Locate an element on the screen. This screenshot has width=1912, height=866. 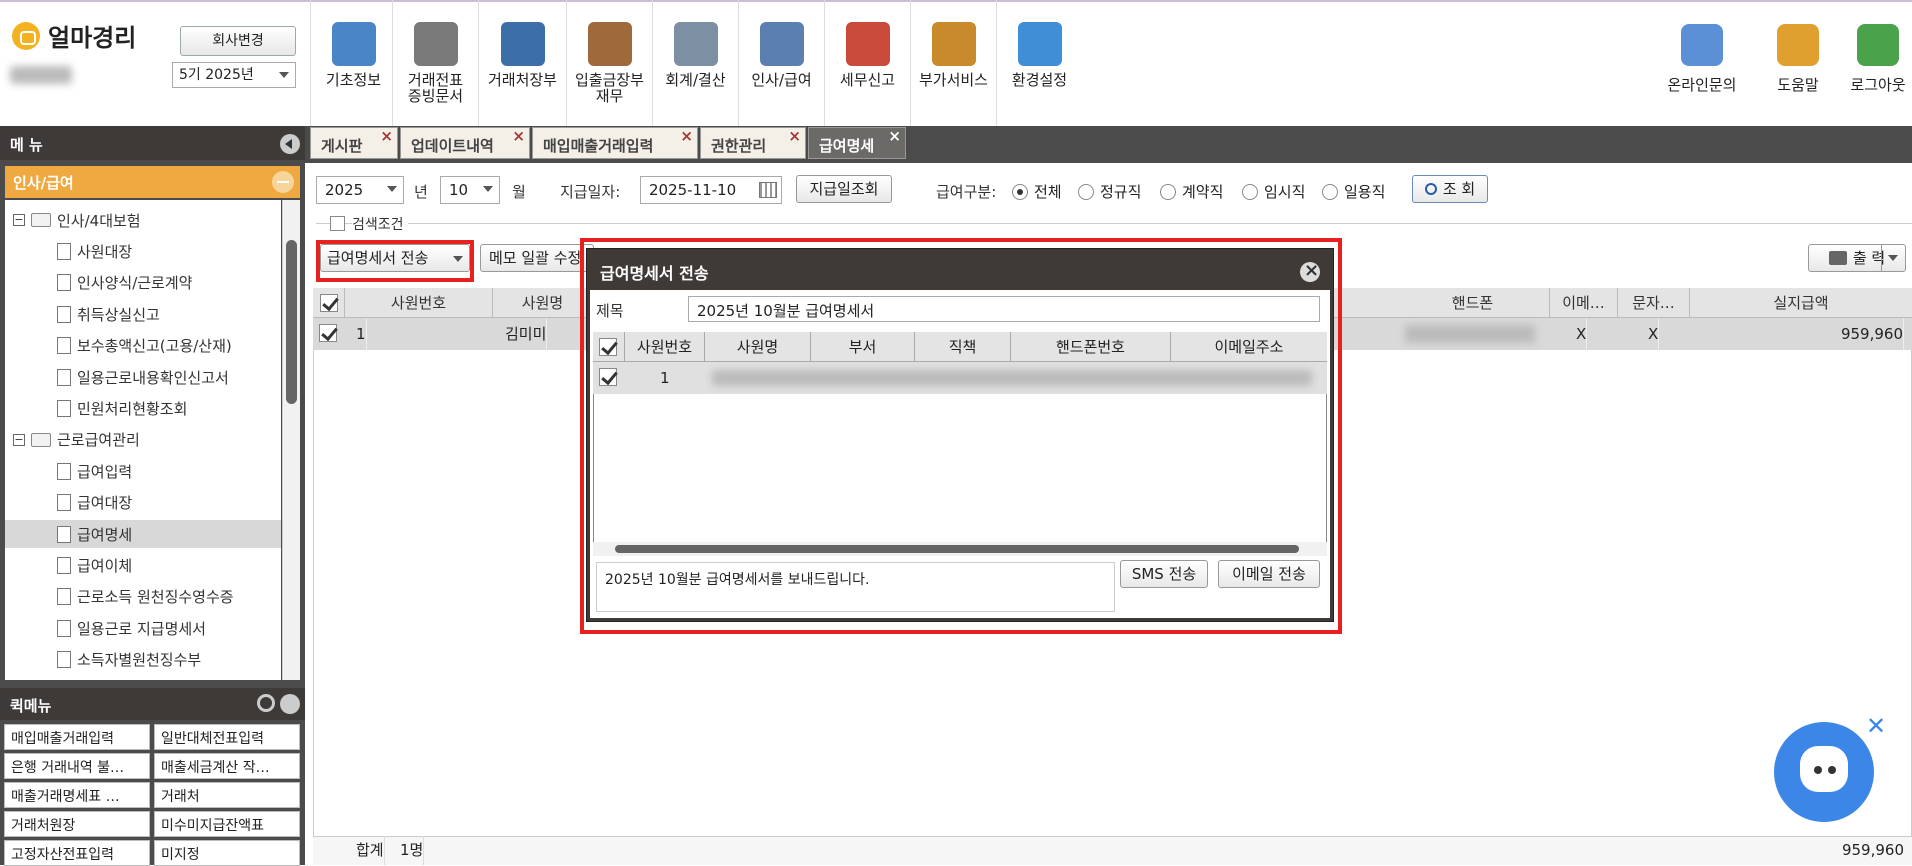
dcol-employee-no: 사원번호 is located at coordinates (665, 347).